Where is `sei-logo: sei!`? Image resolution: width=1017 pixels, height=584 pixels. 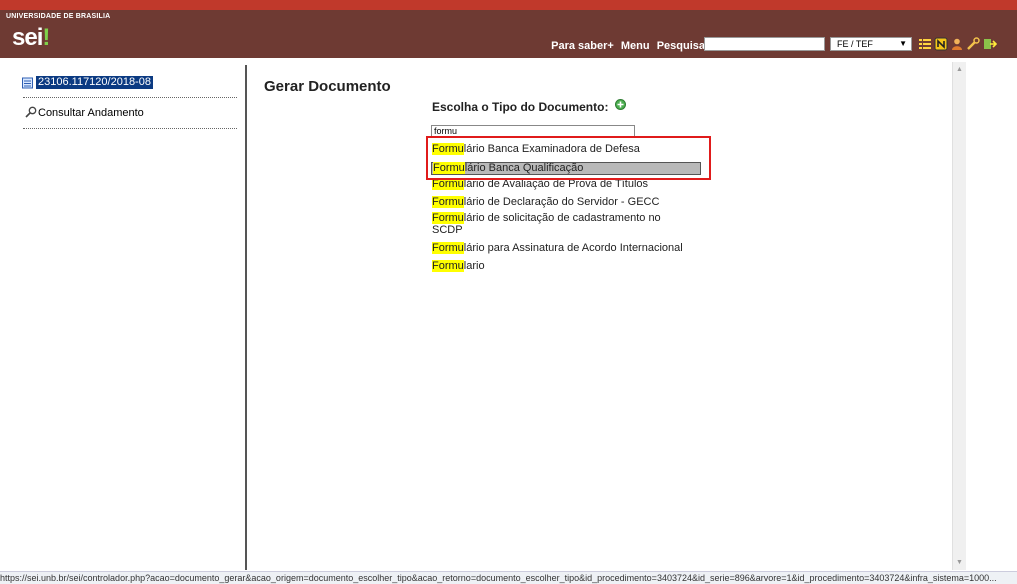 sei-logo: sei! is located at coordinates (31, 38).